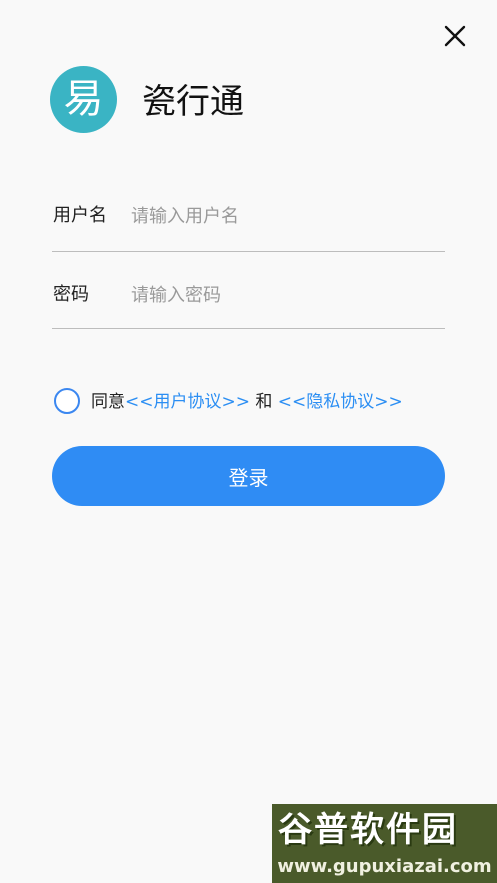  I want to click on login-button: 登录, so click(248, 476).